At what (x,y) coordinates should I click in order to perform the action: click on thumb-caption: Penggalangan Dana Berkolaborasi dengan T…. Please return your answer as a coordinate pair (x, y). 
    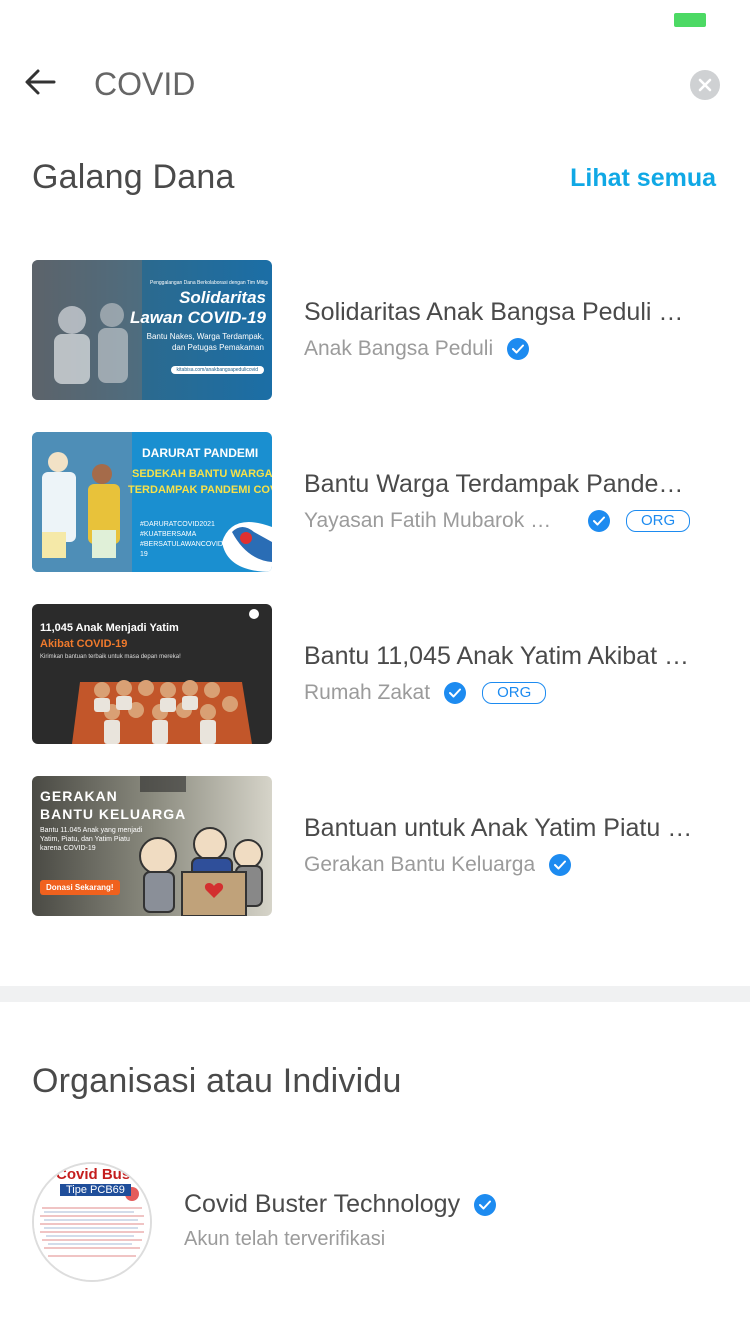
    Looking at the image, I should click on (209, 283).